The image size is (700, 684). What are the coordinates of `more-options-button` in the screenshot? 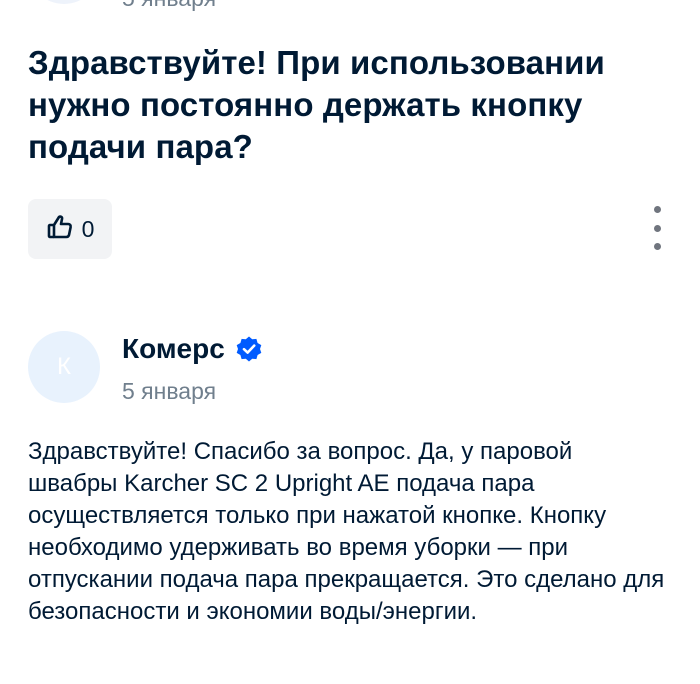 It's located at (657, 228).